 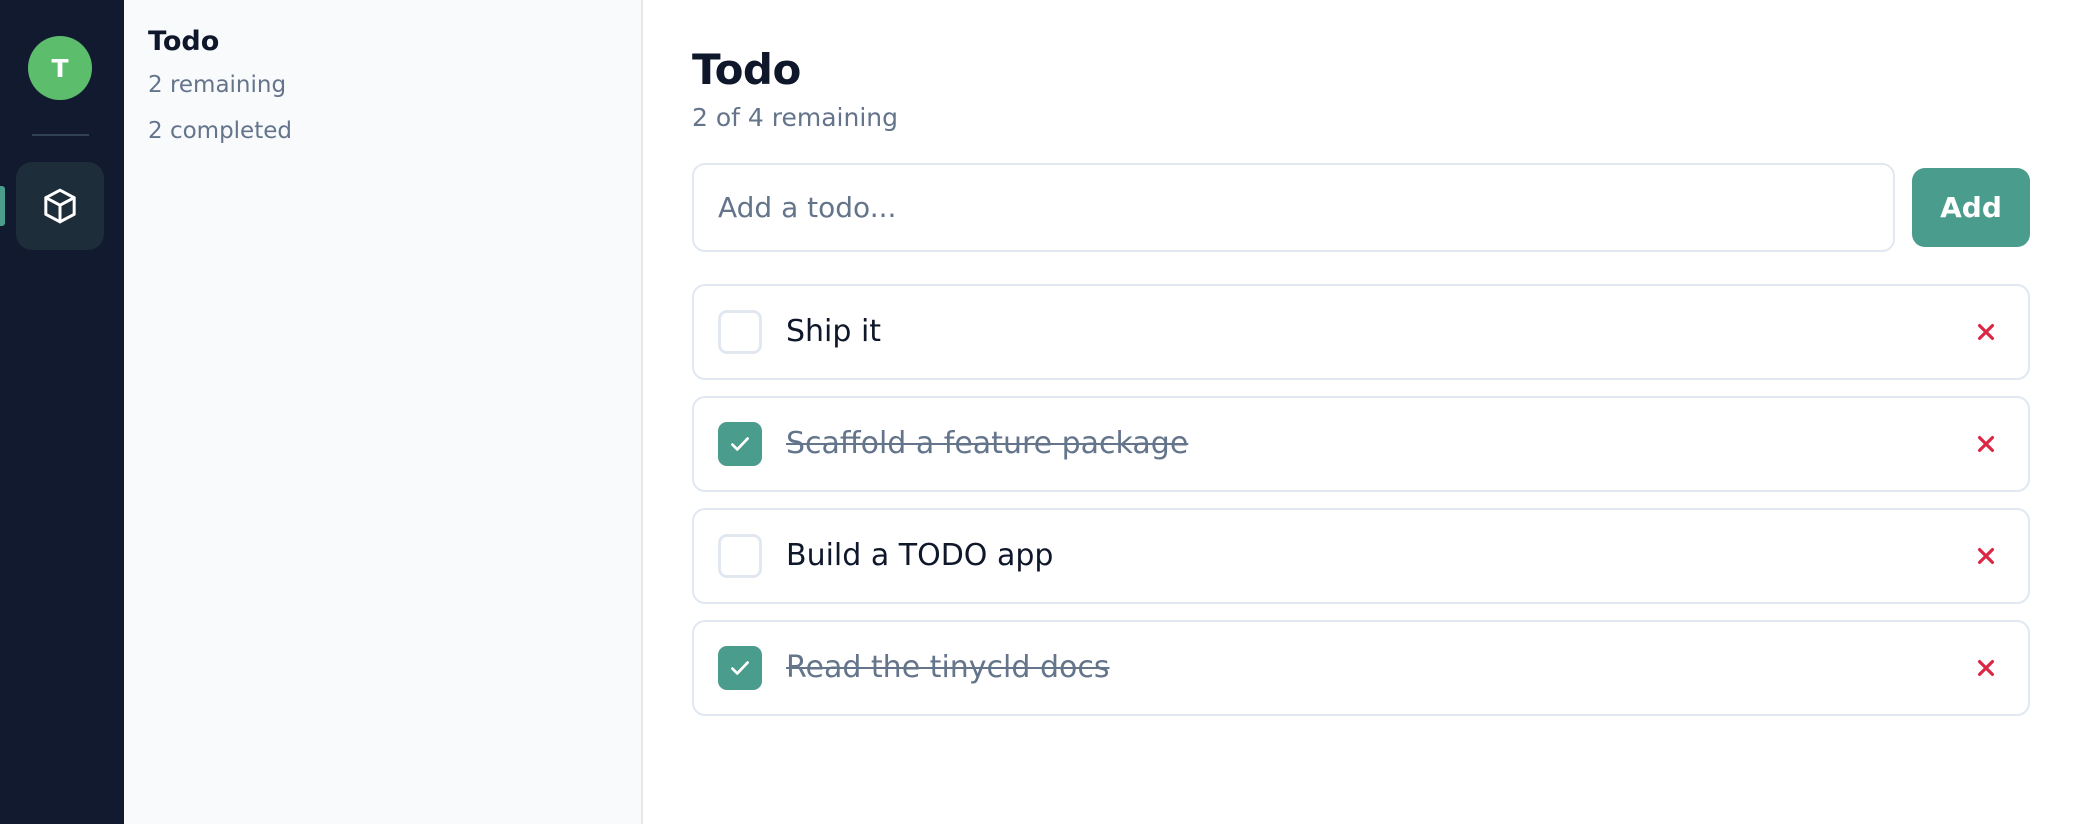 What do you see at coordinates (834, 331) in the screenshot?
I see `todo-text: Ship it` at bounding box center [834, 331].